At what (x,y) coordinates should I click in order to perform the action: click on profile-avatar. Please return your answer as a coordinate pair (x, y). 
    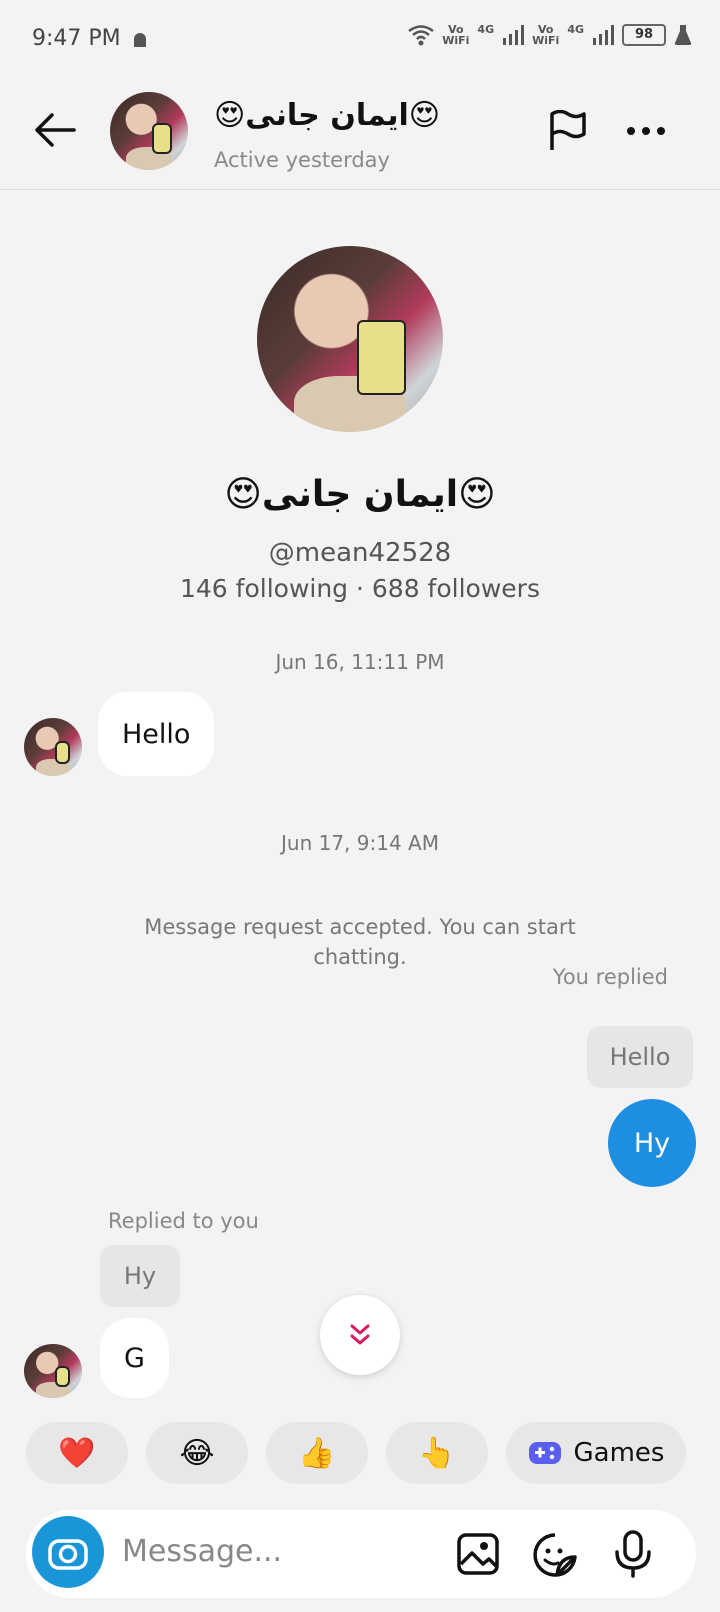
    Looking at the image, I should click on (350, 339).